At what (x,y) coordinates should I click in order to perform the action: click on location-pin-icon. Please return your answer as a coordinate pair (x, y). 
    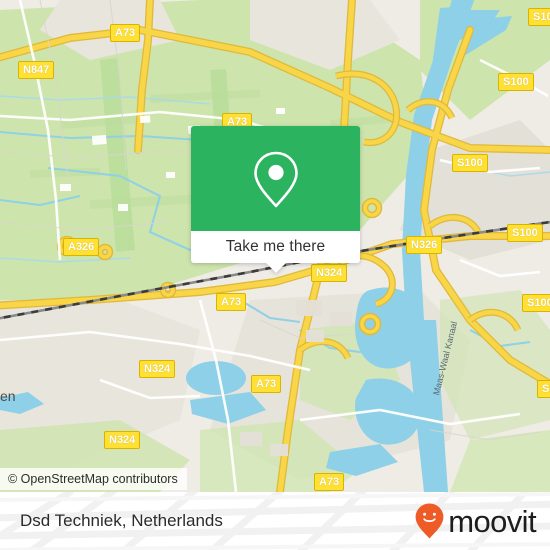
    Looking at the image, I should click on (275, 179).